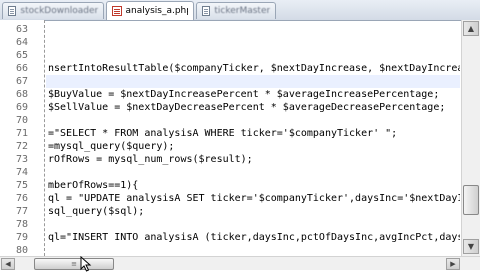 The height and width of the screenshot is (272, 480). I want to click on code-line: mberOfRows==1){, so click(93, 185).